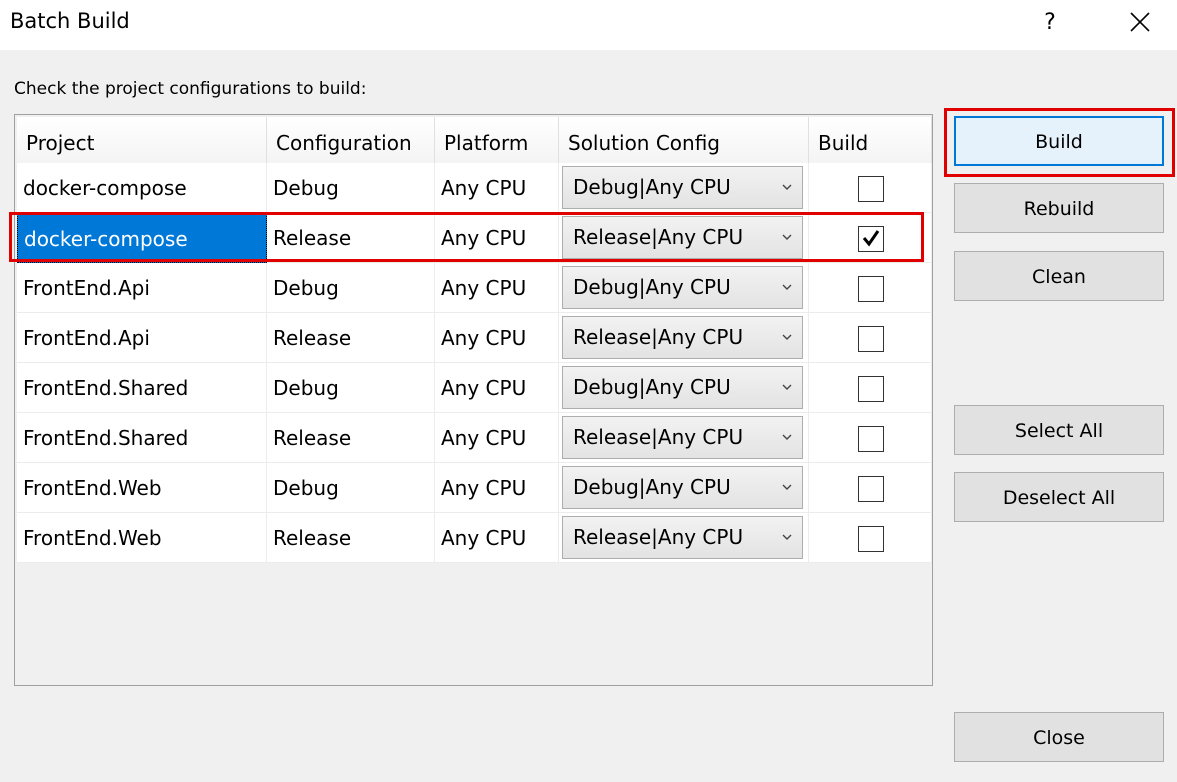  What do you see at coordinates (1059, 737) in the screenshot?
I see `close-button: Close` at bounding box center [1059, 737].